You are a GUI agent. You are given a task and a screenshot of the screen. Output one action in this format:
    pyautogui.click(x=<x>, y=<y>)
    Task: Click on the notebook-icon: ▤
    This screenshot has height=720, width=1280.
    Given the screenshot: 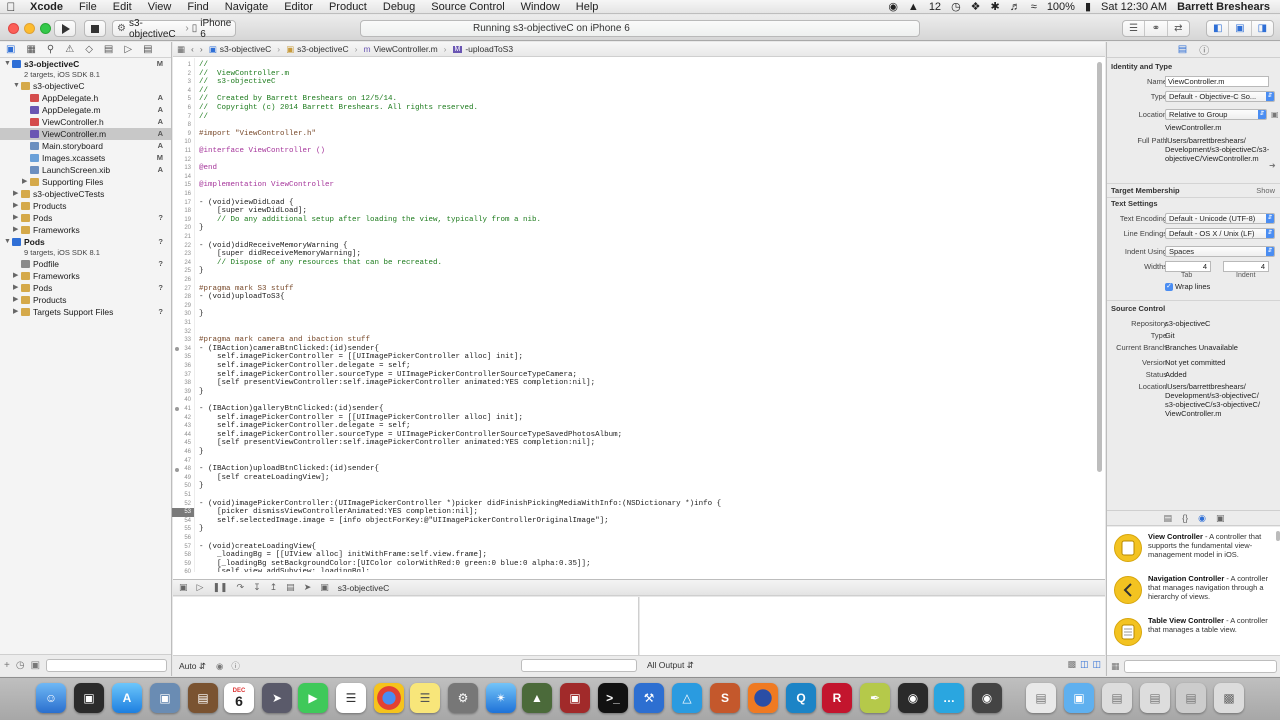 What is the action you would take?
    pyautogui.click(x=203, y=698)
    